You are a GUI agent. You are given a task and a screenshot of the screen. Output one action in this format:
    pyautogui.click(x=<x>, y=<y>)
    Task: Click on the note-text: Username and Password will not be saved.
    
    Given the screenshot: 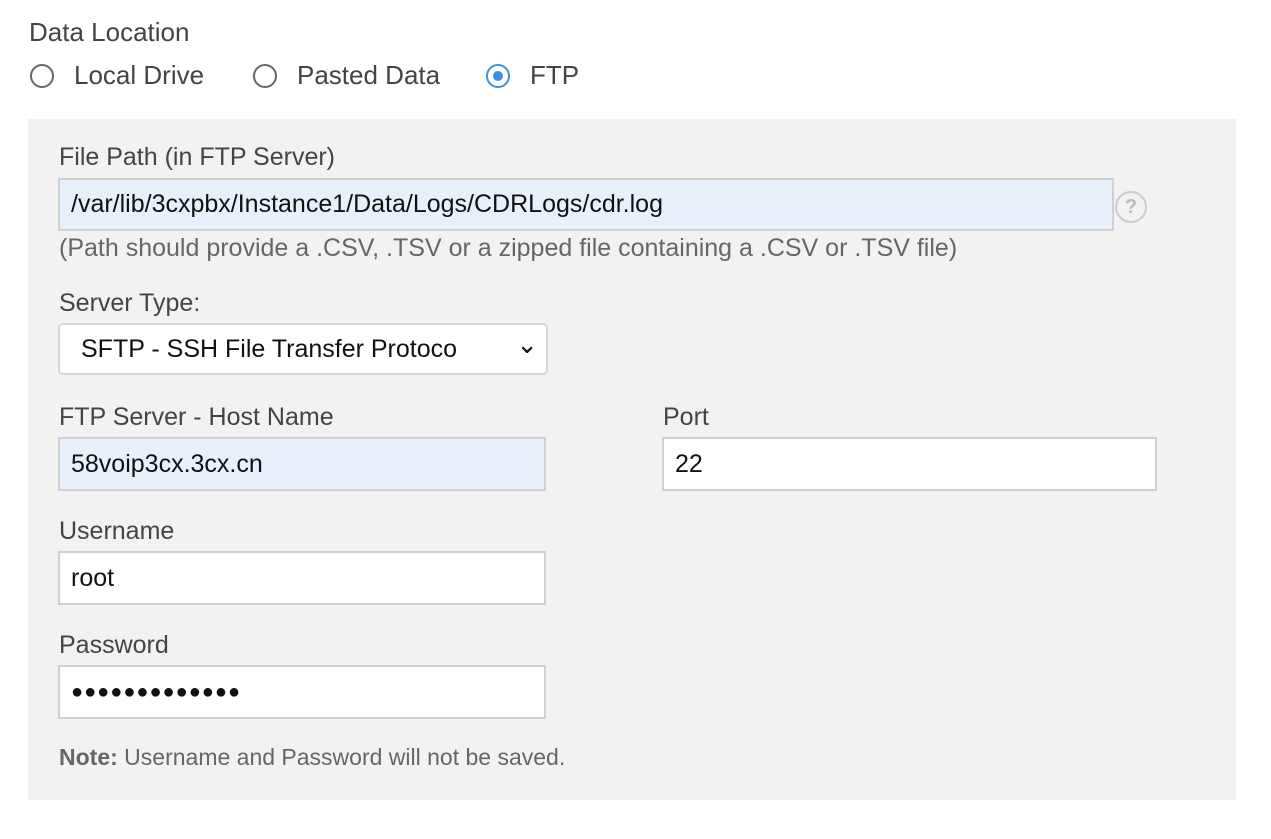 What is the action you would take?
    pyautogui.click(x=341, y=757)
    